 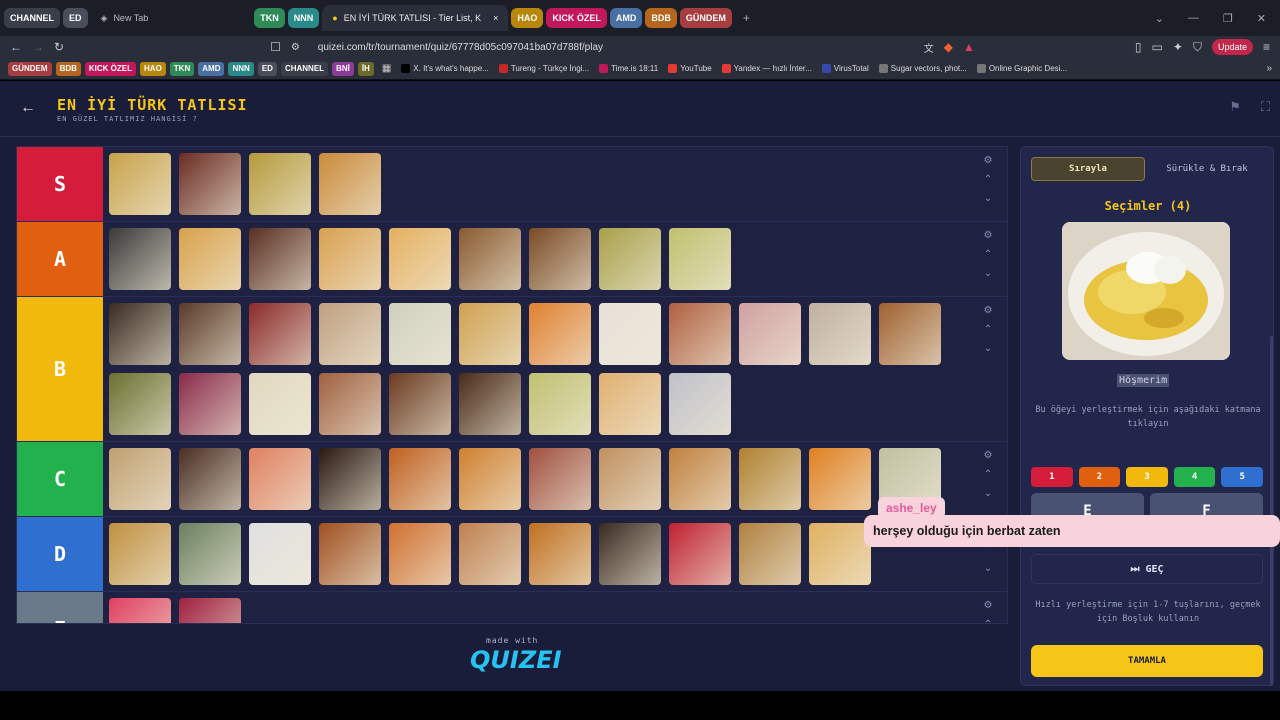 I want to click on tier-key-button-5: 5, so click(x=1242, y=477).